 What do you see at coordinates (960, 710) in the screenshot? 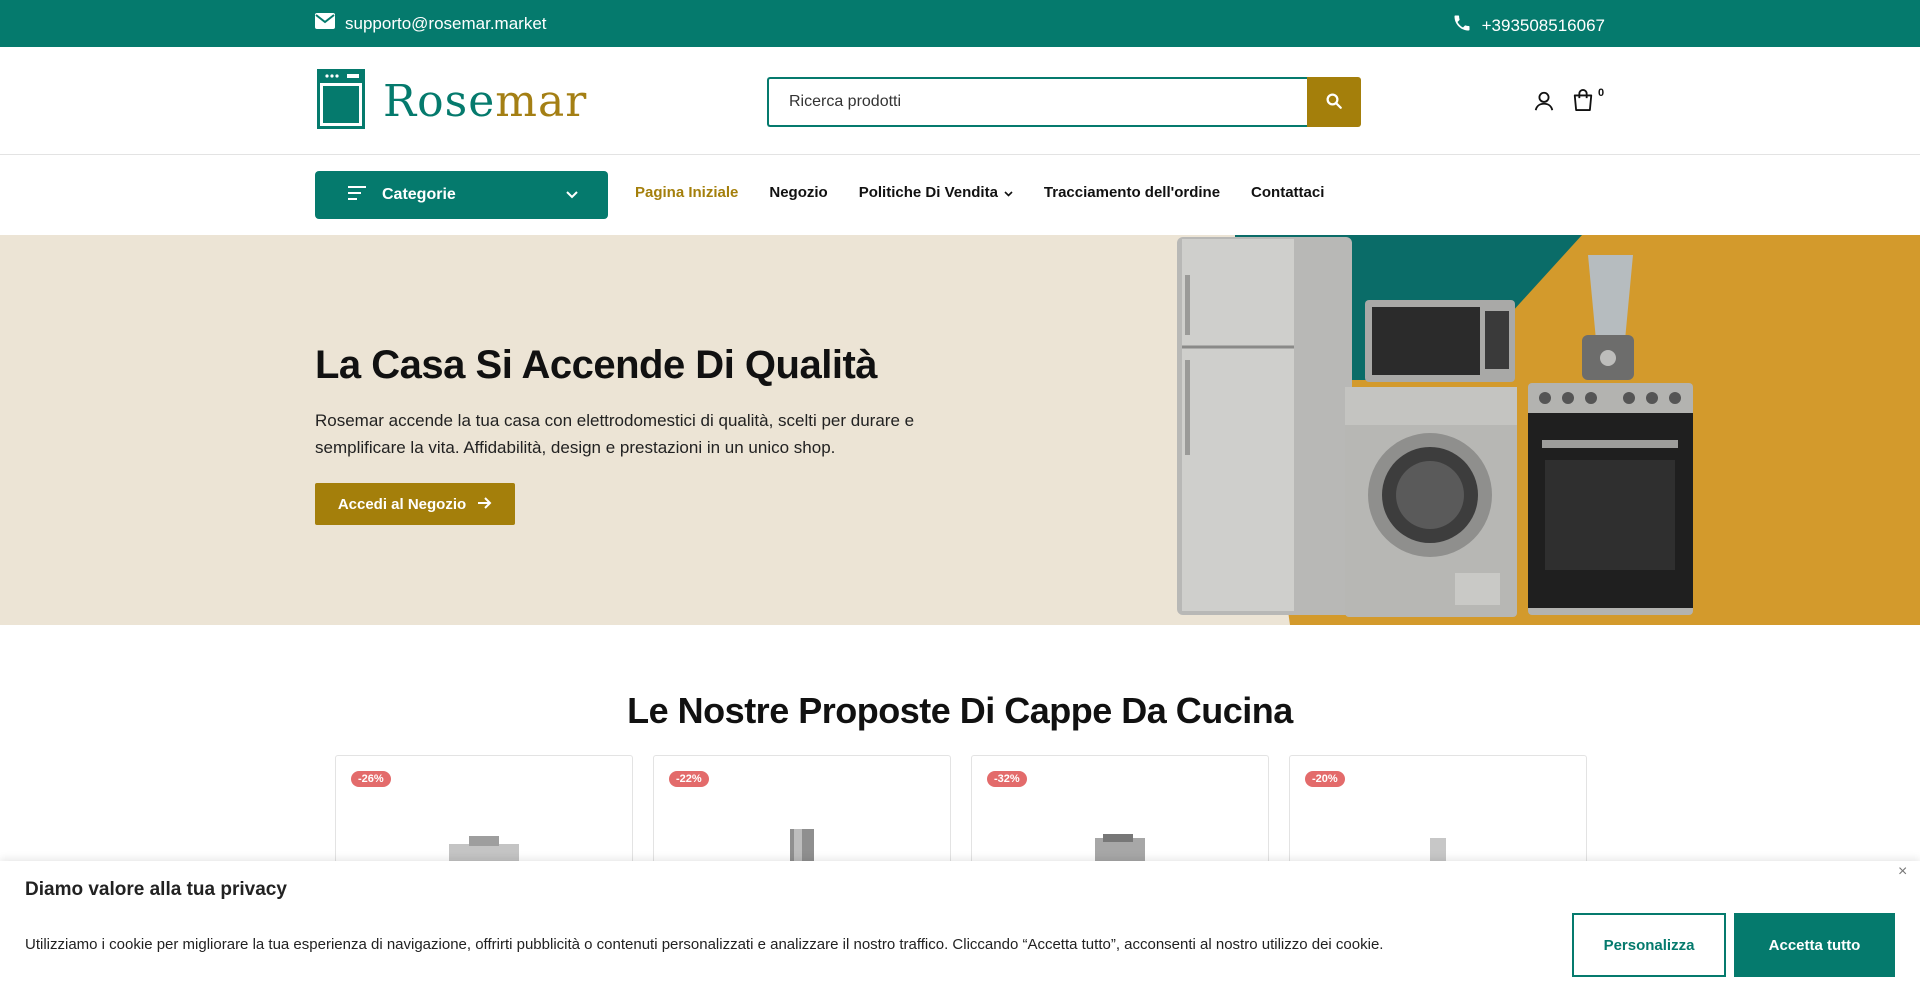
I see `section-title: Le Nostre Proposte Di Cappe Da Cucina` at bounding box center [960, 710].